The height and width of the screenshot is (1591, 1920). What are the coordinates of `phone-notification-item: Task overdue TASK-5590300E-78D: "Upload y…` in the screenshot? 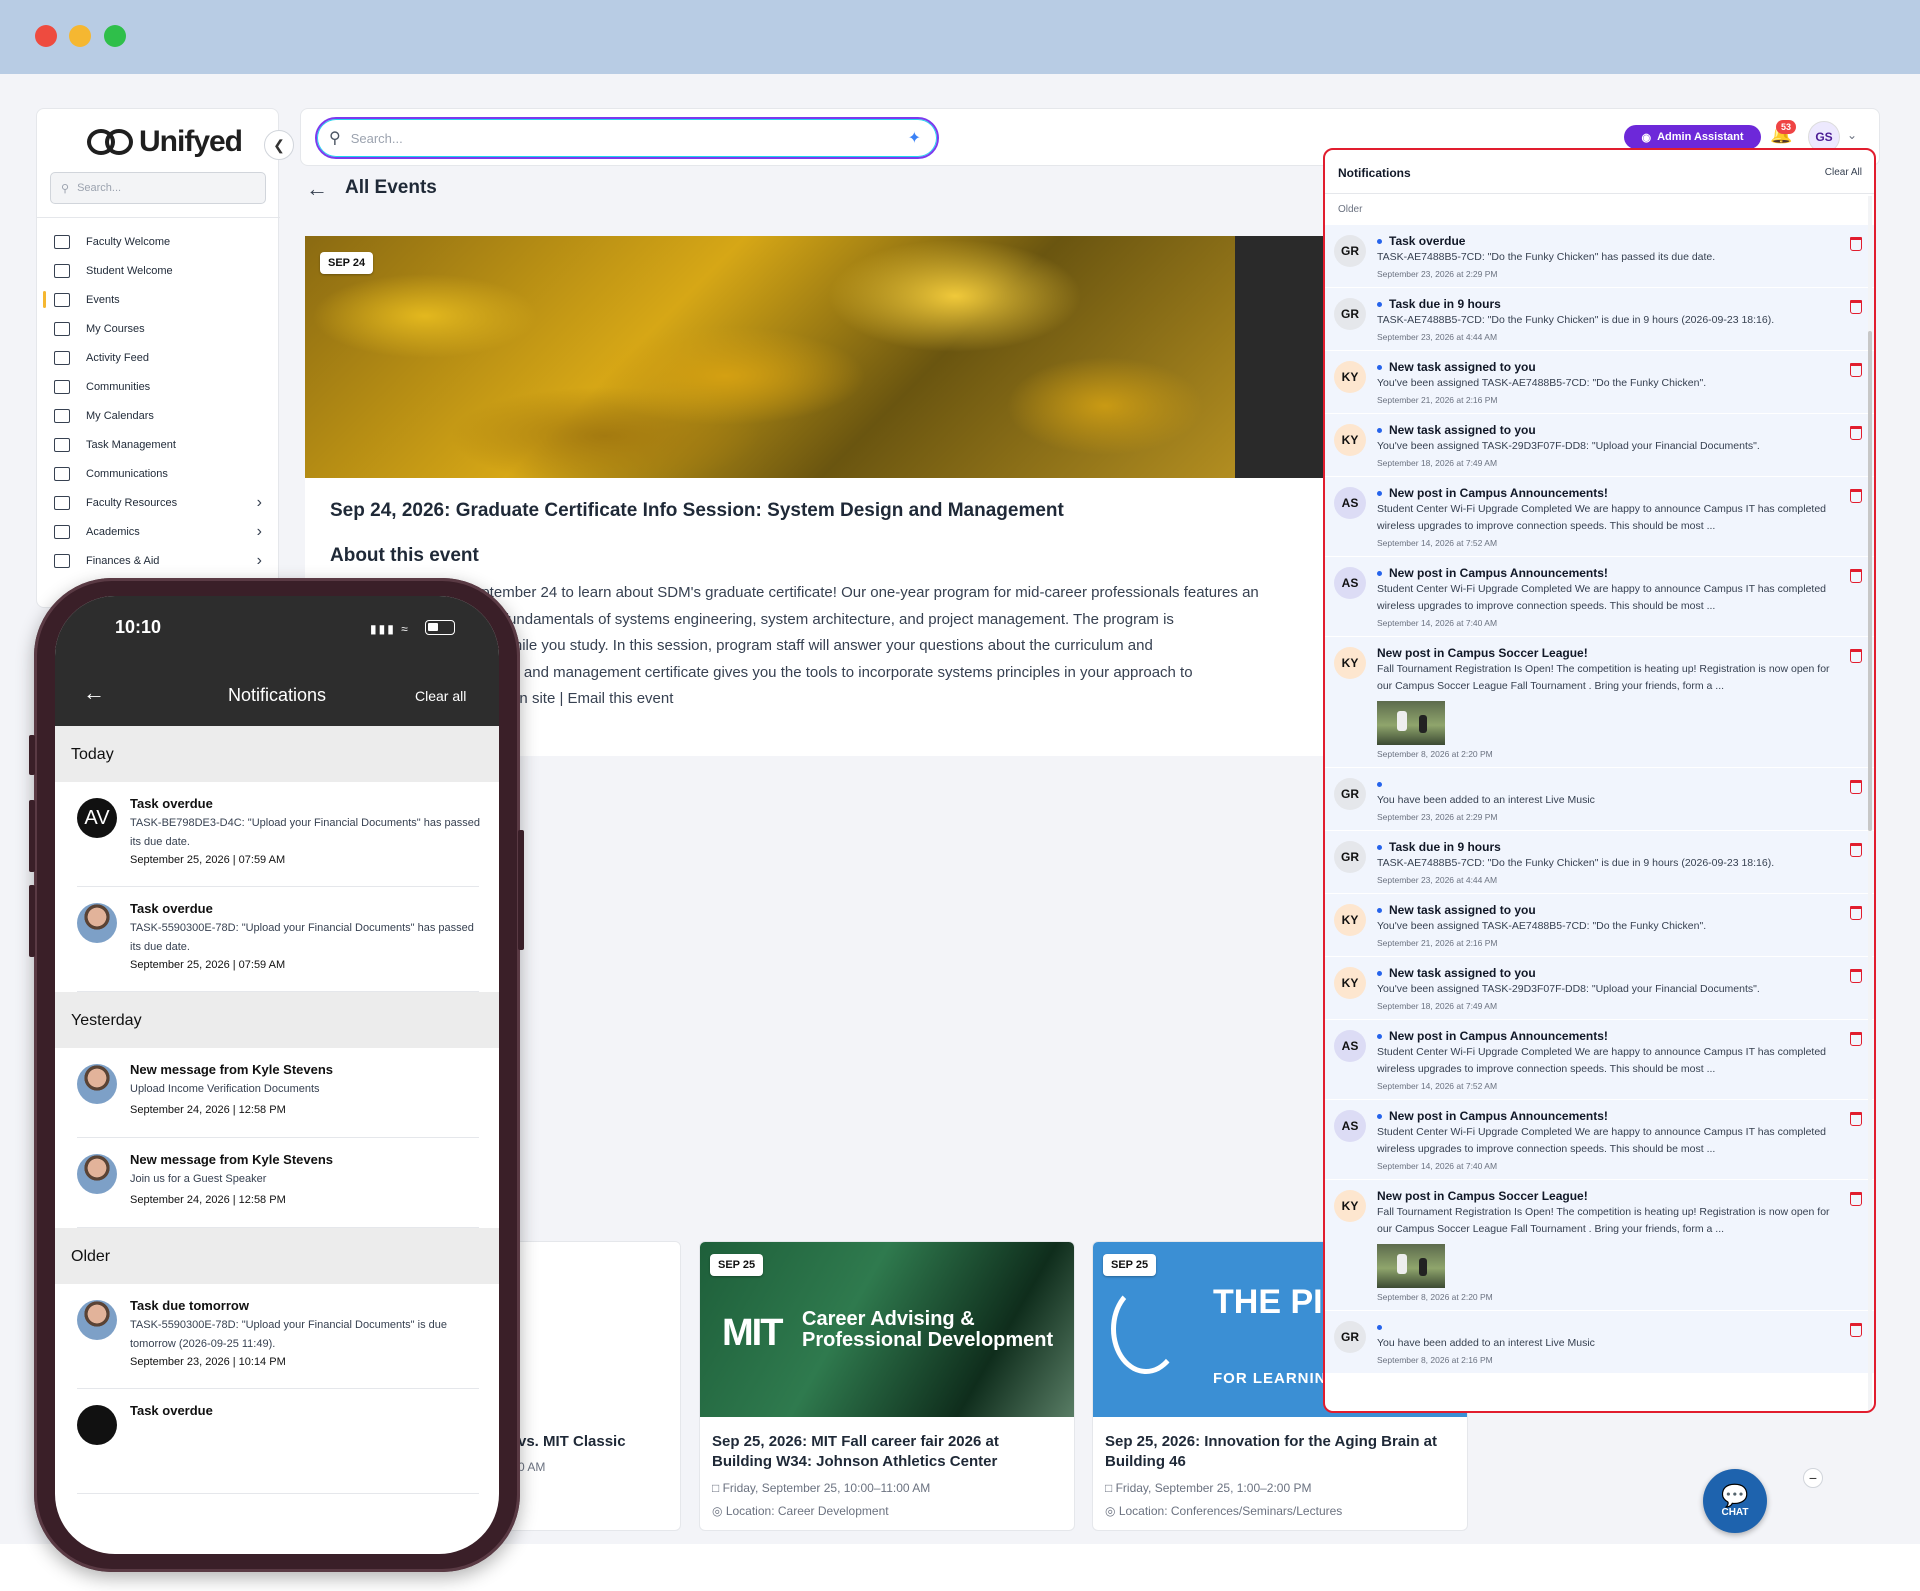 It's located at (277, 939).